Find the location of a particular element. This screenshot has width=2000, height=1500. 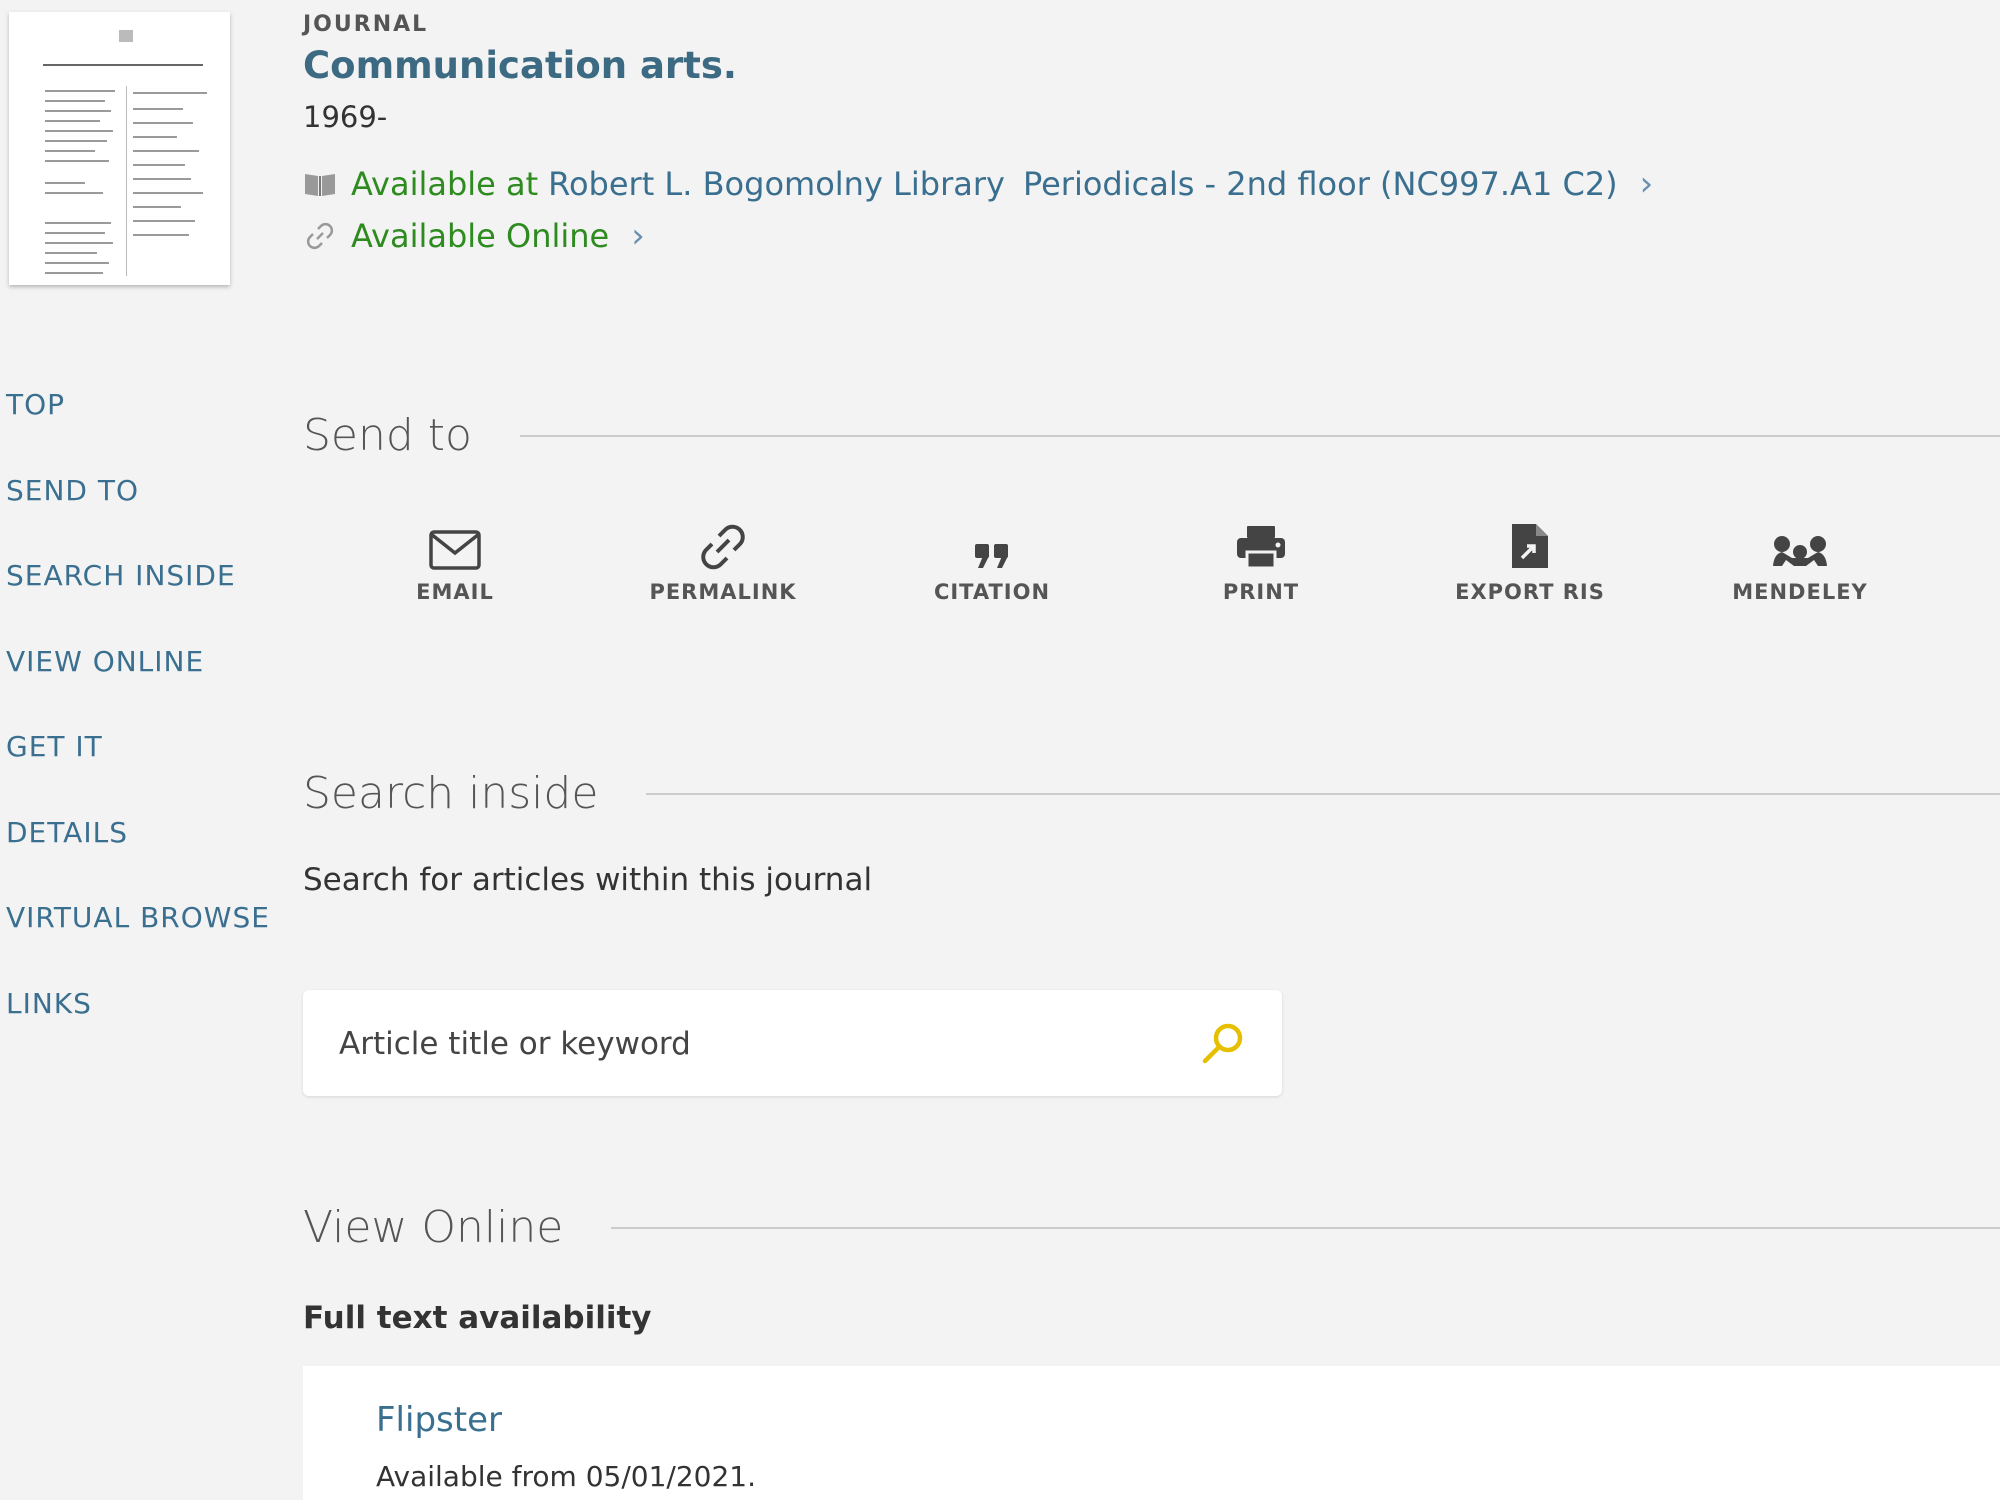

export-file-icon is located at coordinates (1530, 545).